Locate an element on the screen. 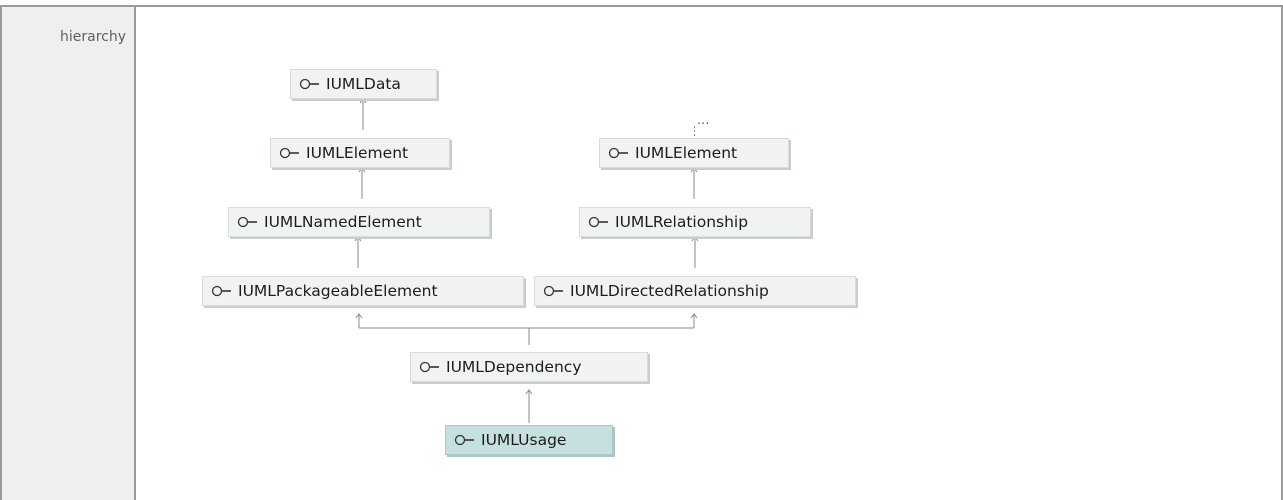 This screenshot has width=1283, height=500. node-label: IUMLPackageableElement is located at coordinates (338, 291).